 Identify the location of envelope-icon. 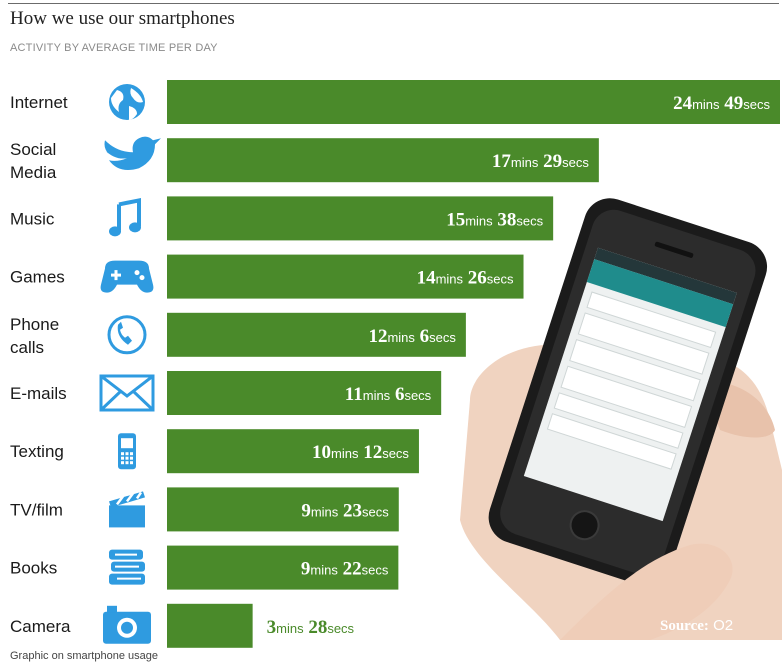
(127, 393).